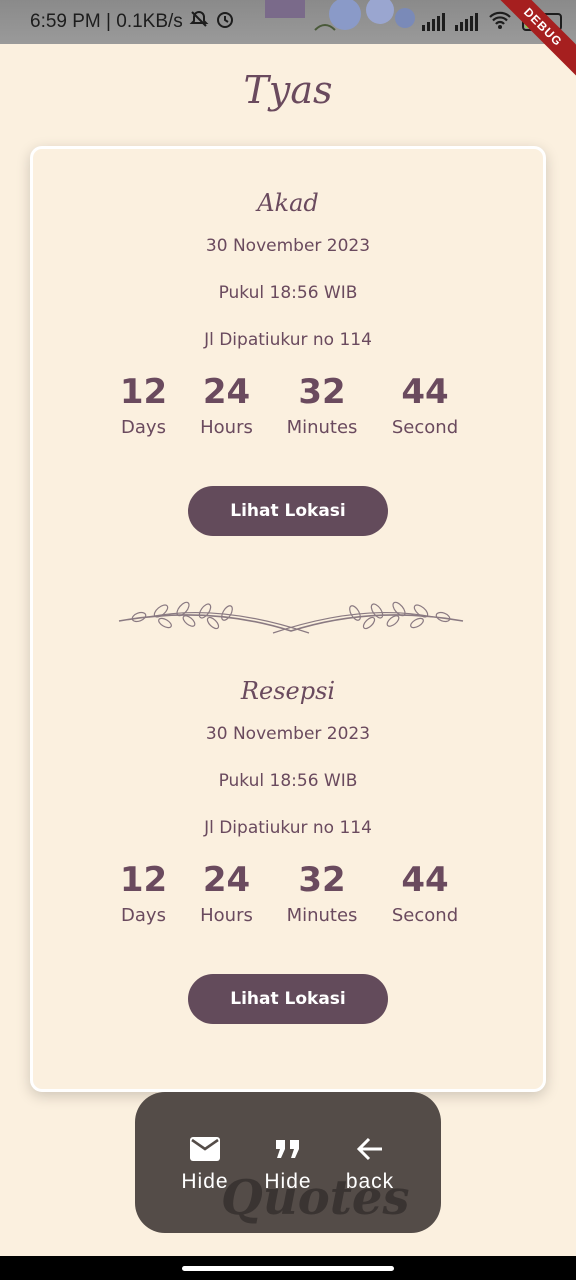 This screenshot has width=576, height=1280. What do you see at coordinates (291, 617) in the screenshot?
I see `floral-divider` at bounding box center [291, 617].